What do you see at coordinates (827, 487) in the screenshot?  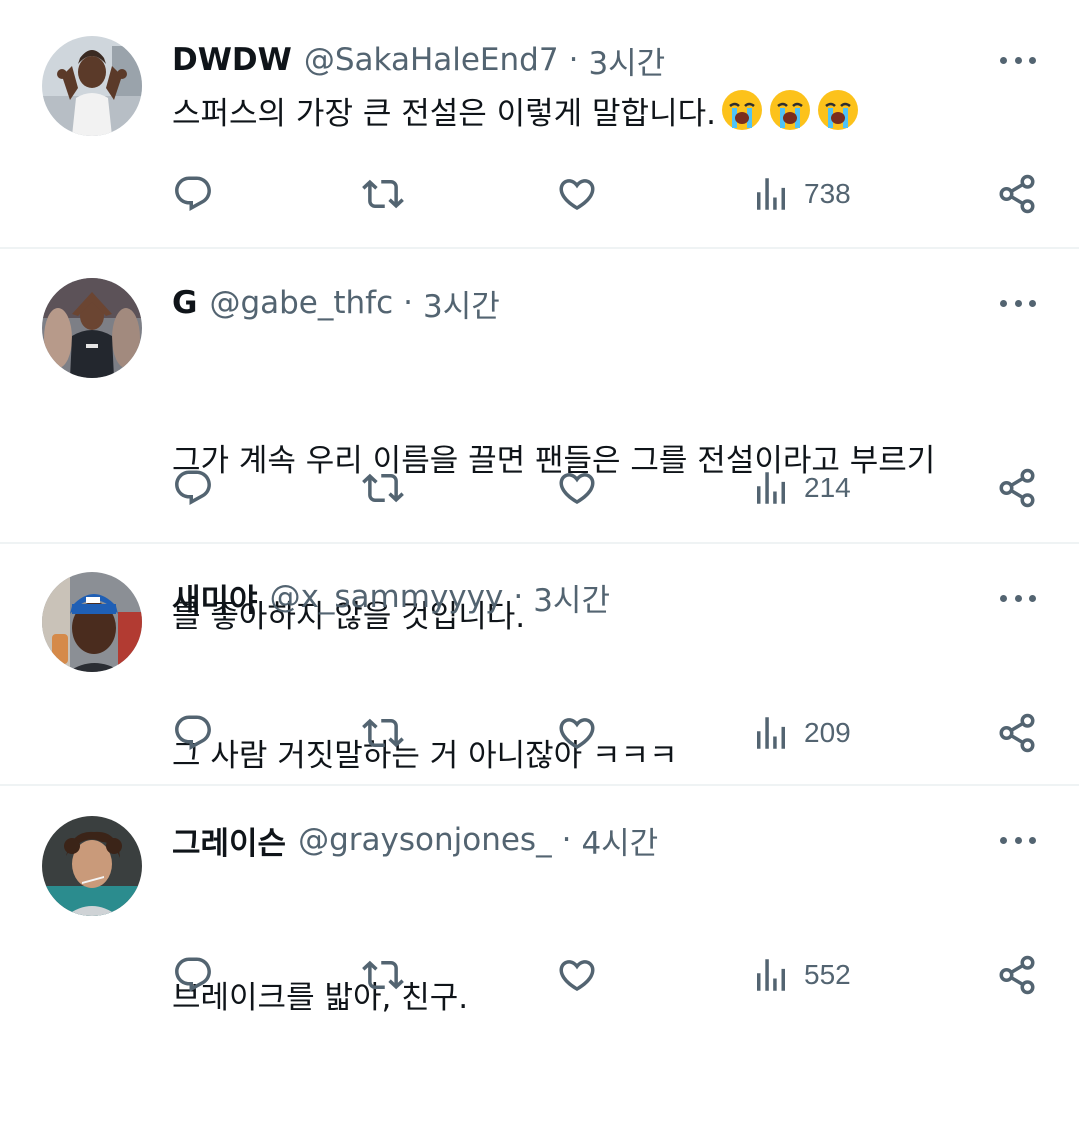 I see `views-count: 214` at bounding box center [827, 487].